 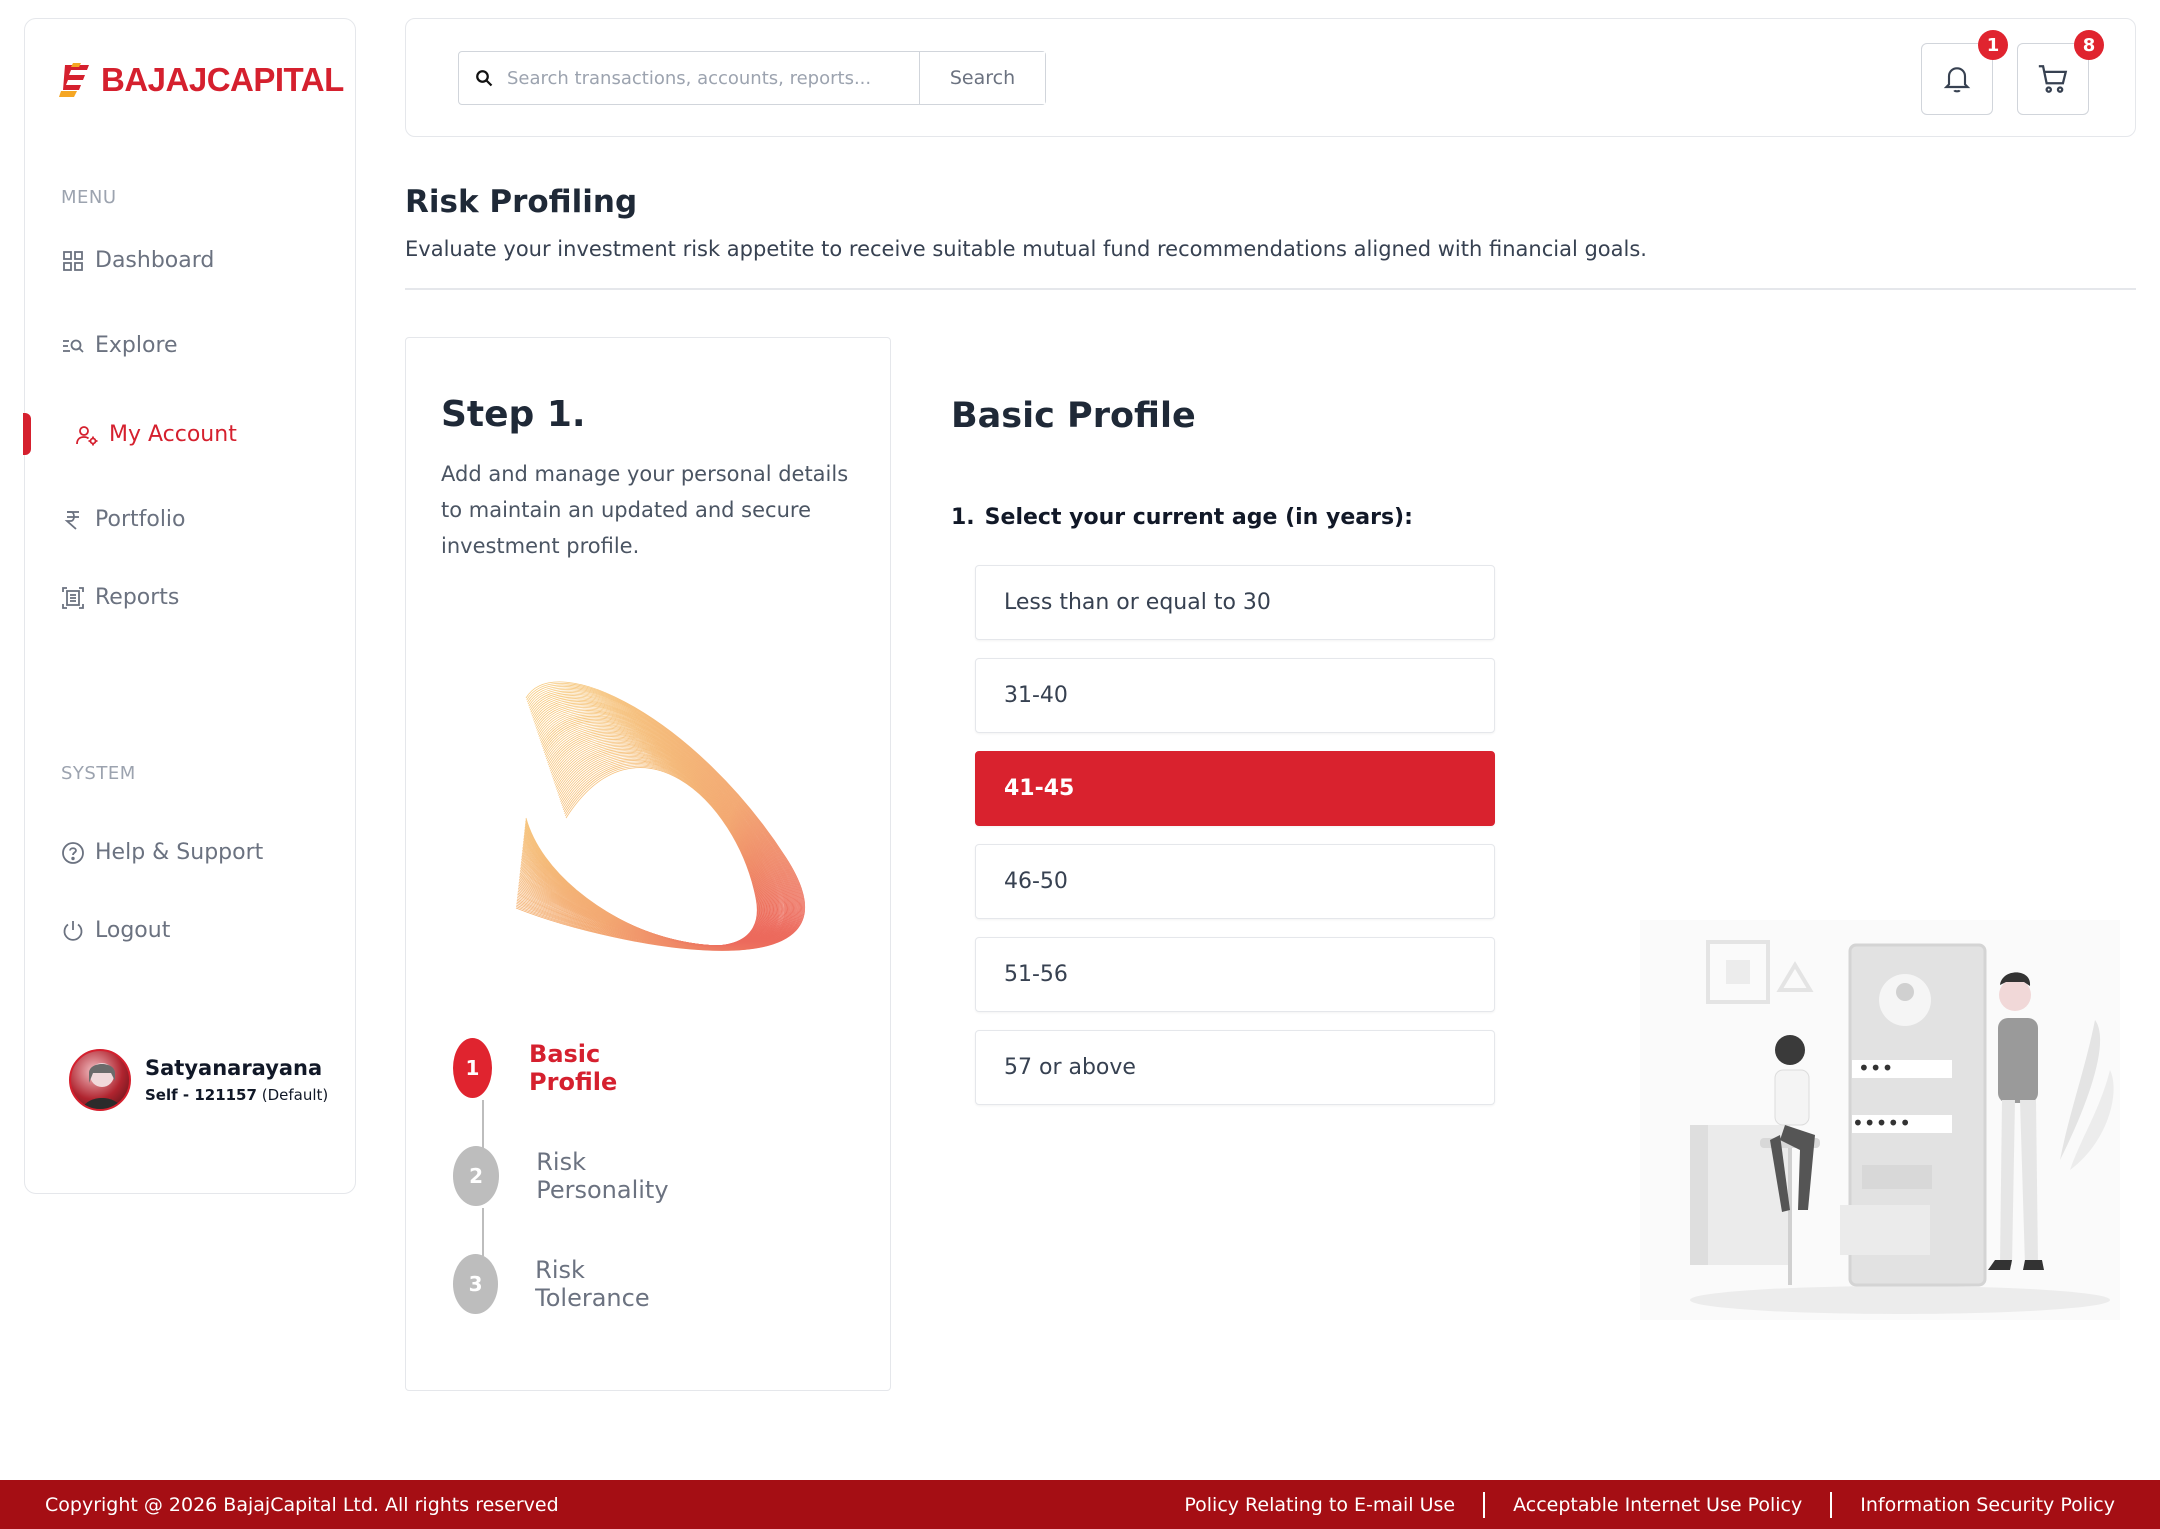 I want to click on brand-logo: BAJAJCAPITAL, so click(x=201, y=80).